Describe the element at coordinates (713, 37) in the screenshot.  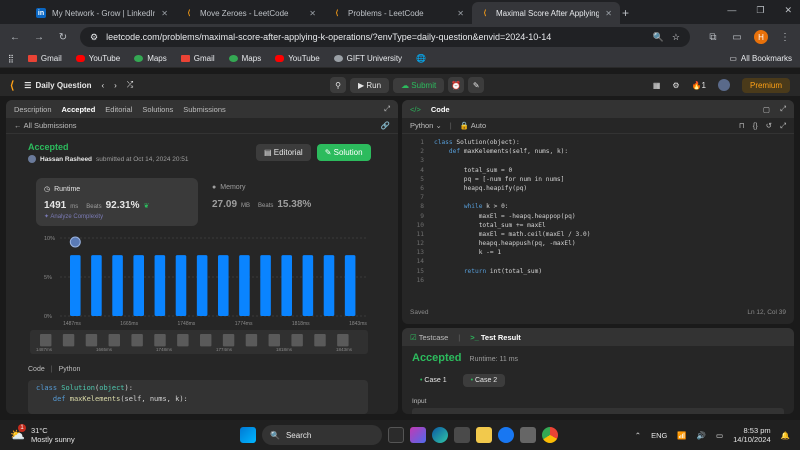
I see `extensions-icon: ⧉` at that location.